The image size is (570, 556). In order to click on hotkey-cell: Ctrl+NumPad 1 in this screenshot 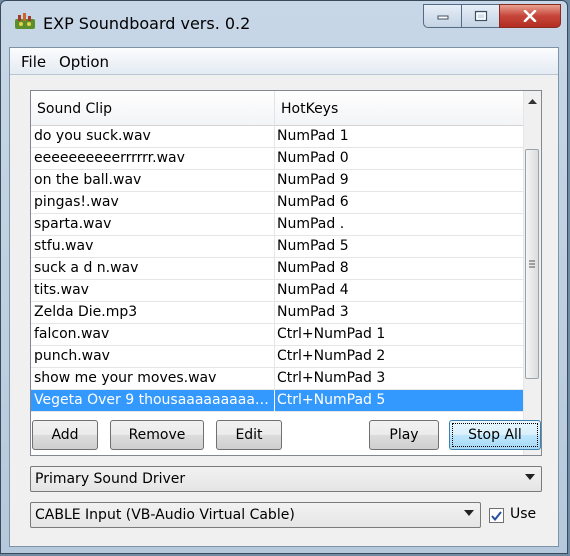, I will do `click(331, 334)`.